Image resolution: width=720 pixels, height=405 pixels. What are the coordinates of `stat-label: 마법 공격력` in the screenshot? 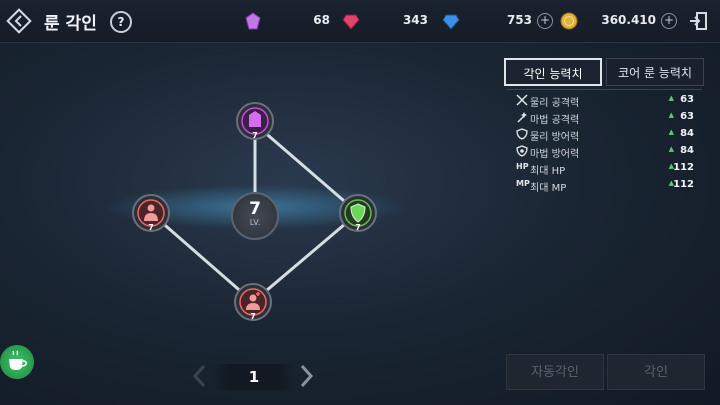 It's located at (555, 120).